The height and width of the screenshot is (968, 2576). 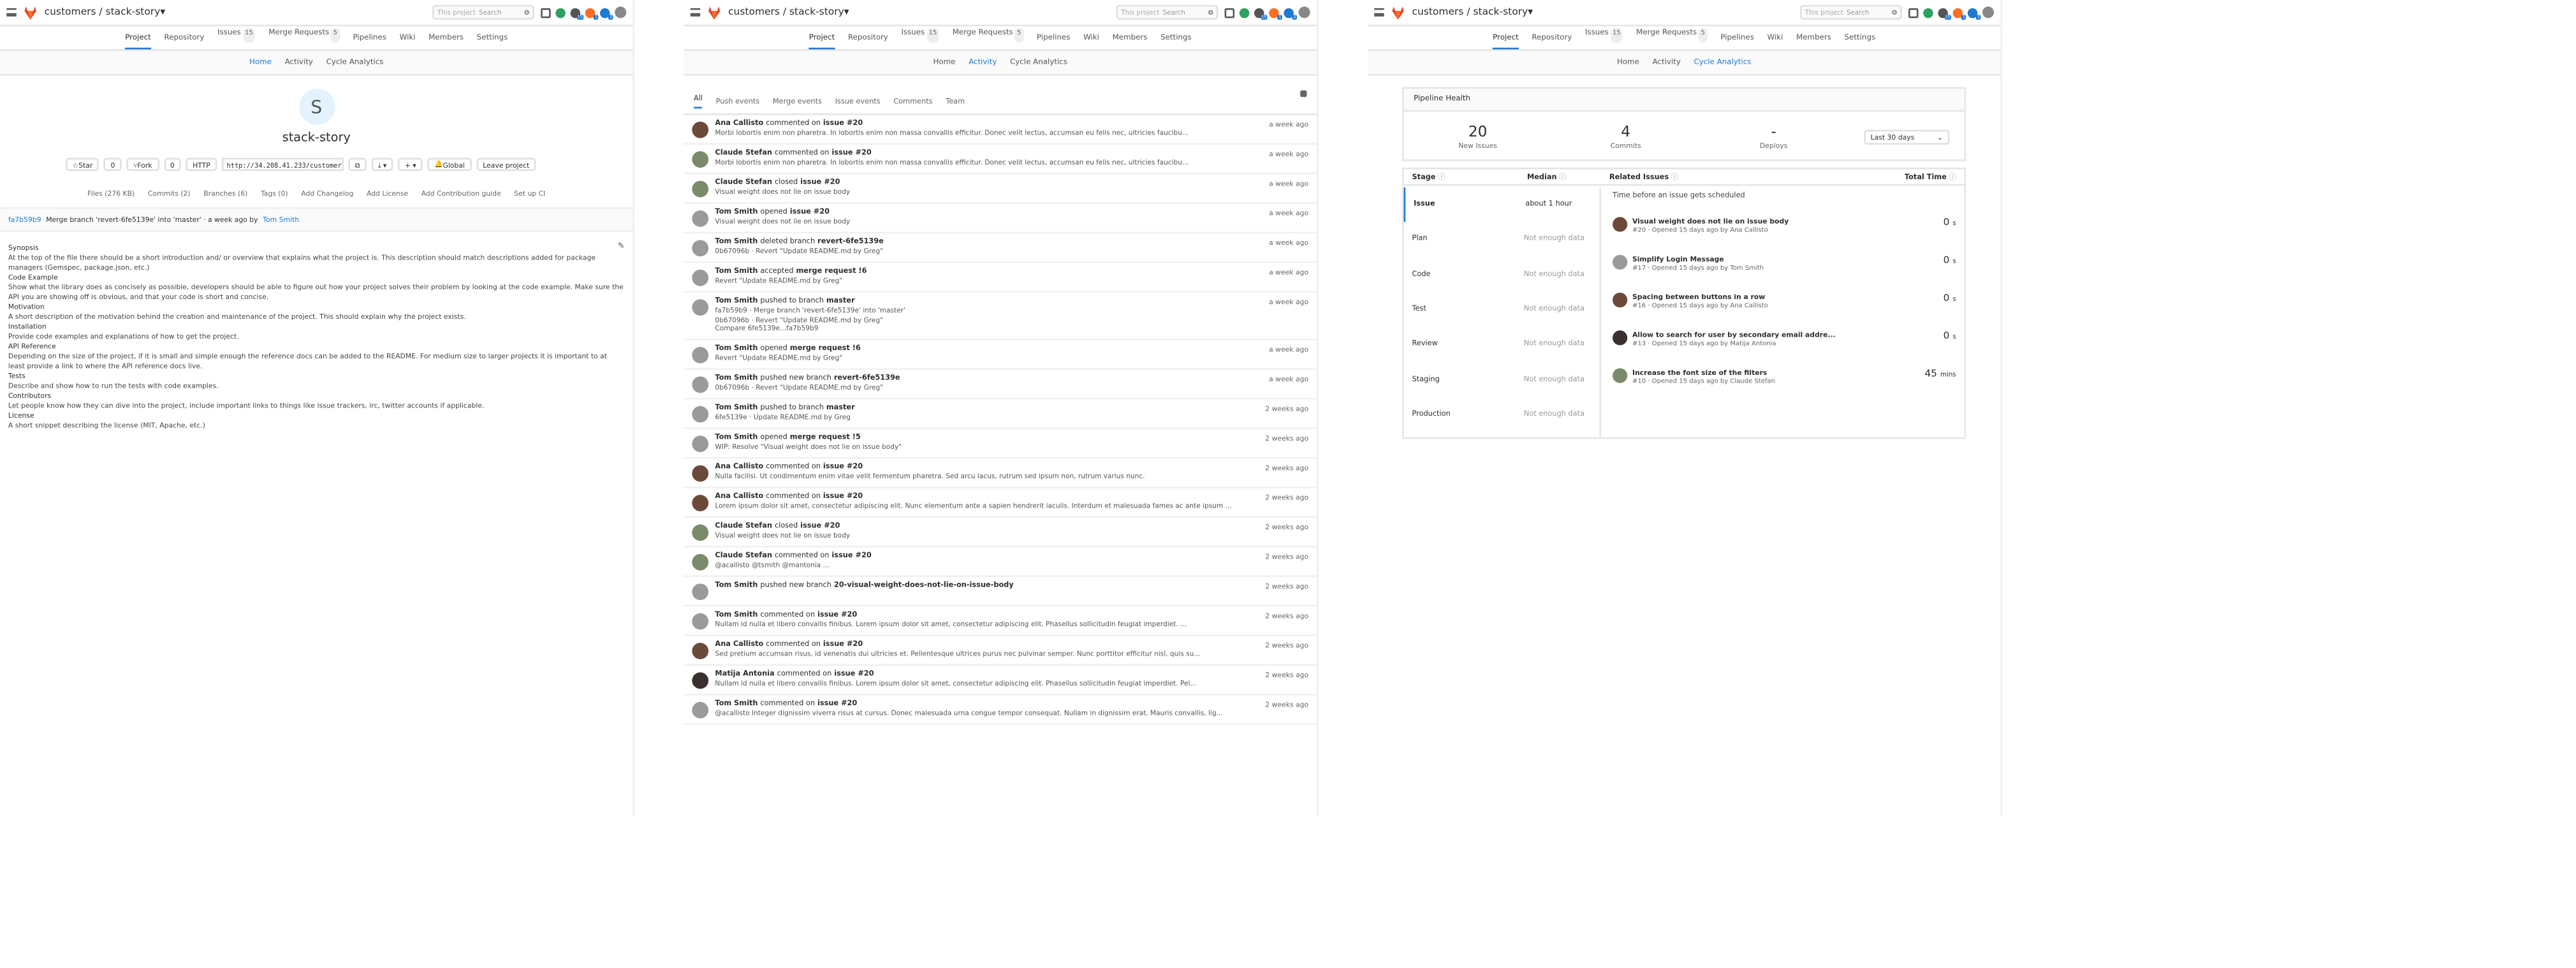 I want to click on copy-icon: ⧉, so click(x=358, y=165).